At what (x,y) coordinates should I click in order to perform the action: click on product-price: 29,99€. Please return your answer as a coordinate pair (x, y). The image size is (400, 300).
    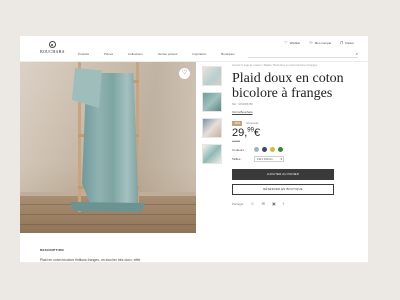
    Looking at the image, I should click on (295, 133).